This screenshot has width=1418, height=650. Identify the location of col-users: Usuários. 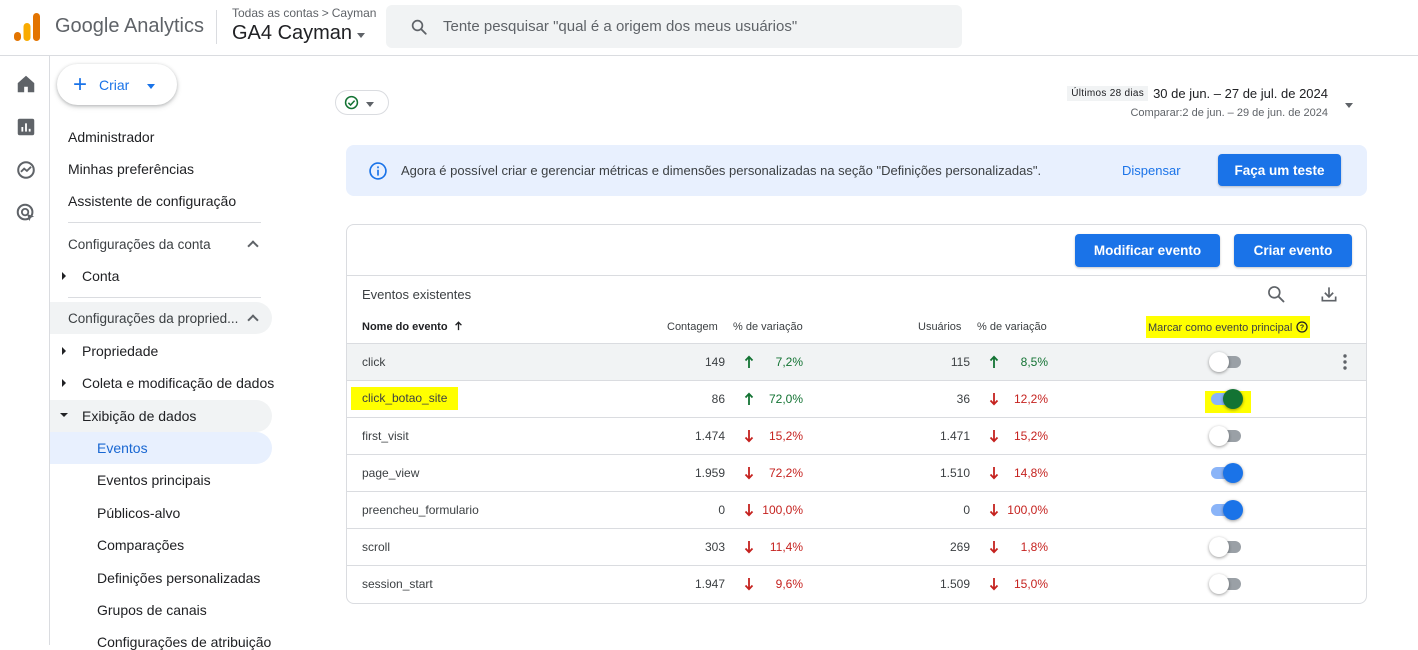
(939, 327).